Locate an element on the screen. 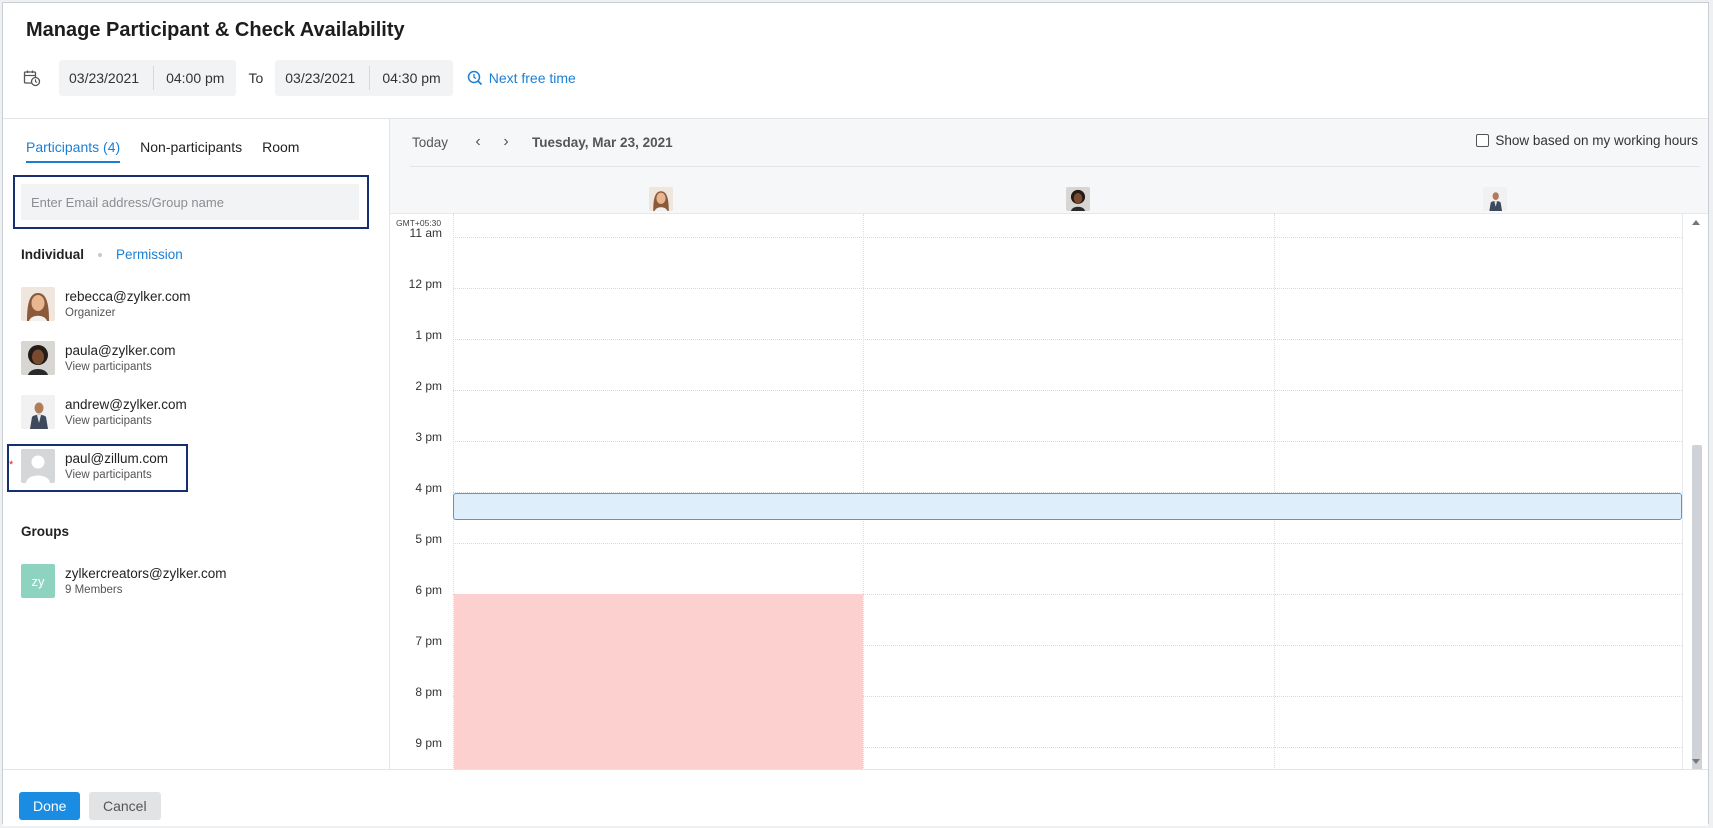 The image size is (1713, 828). start-time-input: 04:00 pm is located at coordinates (195, 78).